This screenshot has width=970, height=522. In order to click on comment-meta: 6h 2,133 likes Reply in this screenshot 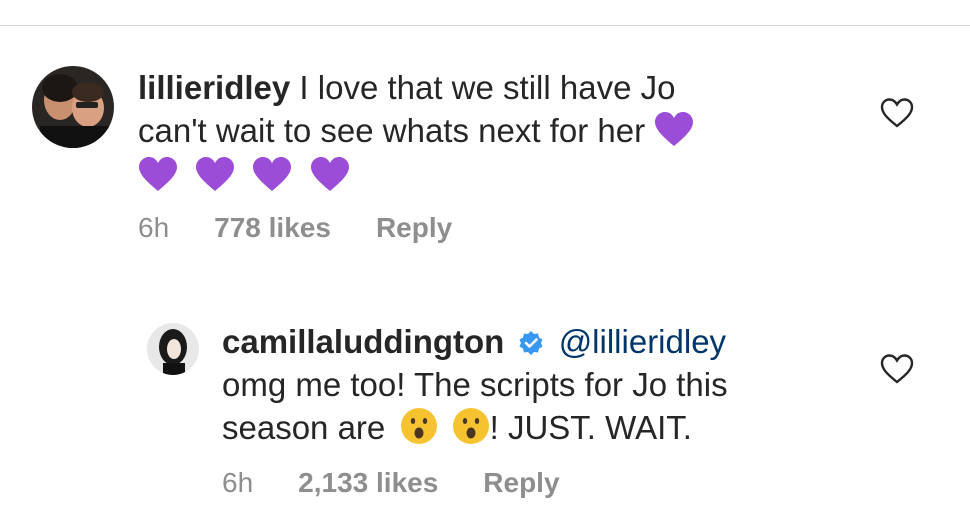, I will do `click(391, 483)`.